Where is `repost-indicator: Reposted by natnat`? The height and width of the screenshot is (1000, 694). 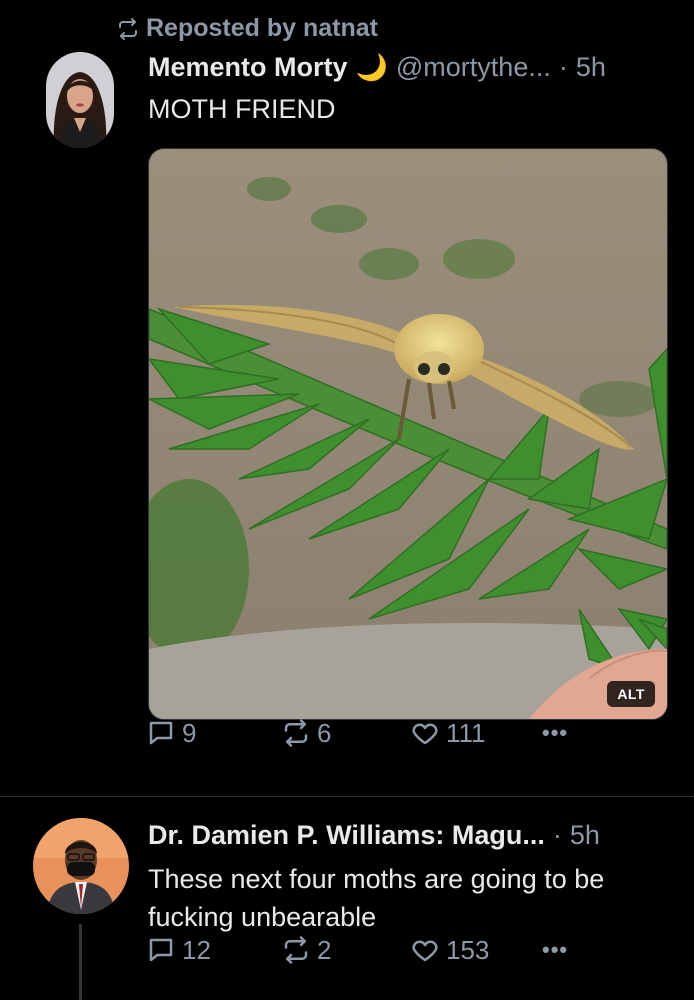 repost-indicator: Reposted by natnat is located at coordinates (247, 28).